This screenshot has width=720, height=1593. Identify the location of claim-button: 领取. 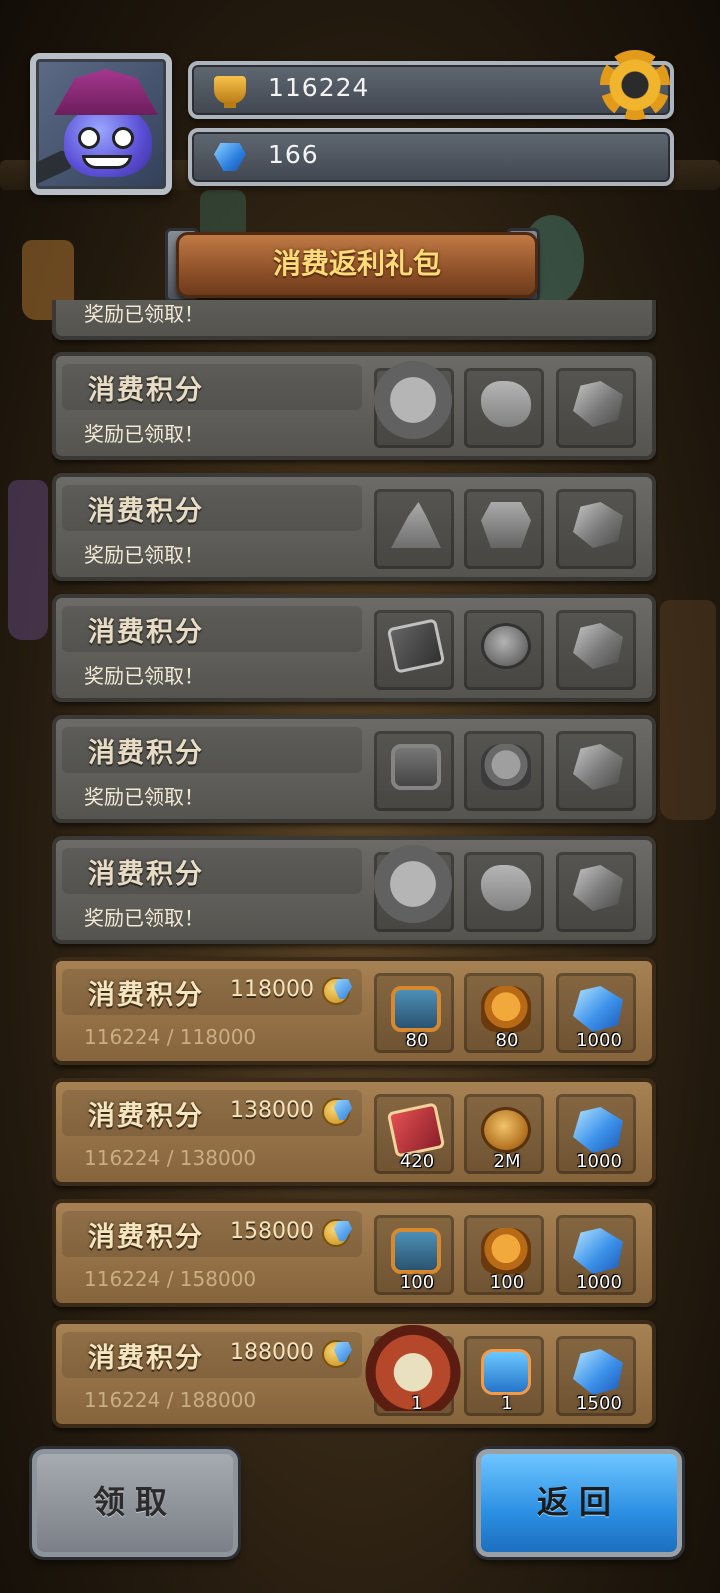
(135, 1503).